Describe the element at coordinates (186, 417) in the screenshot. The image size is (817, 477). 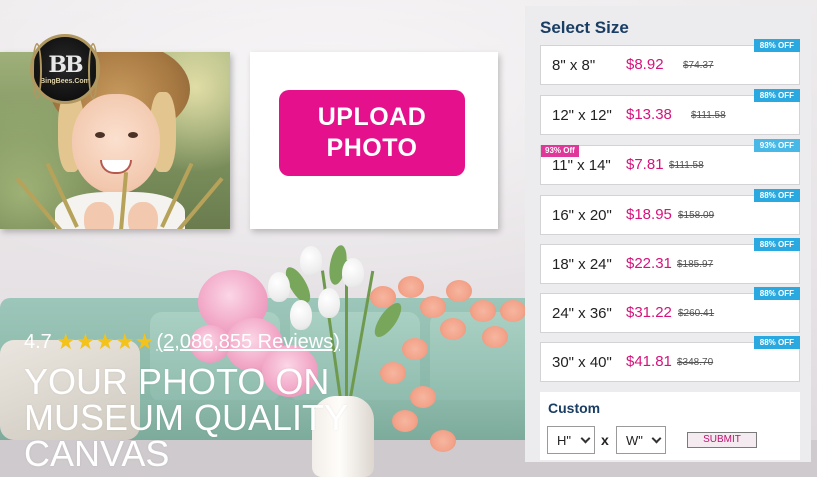
I see `hero-title: YOUR PHOTO ON MUSEUM QUALITY CANVAS` at that location.